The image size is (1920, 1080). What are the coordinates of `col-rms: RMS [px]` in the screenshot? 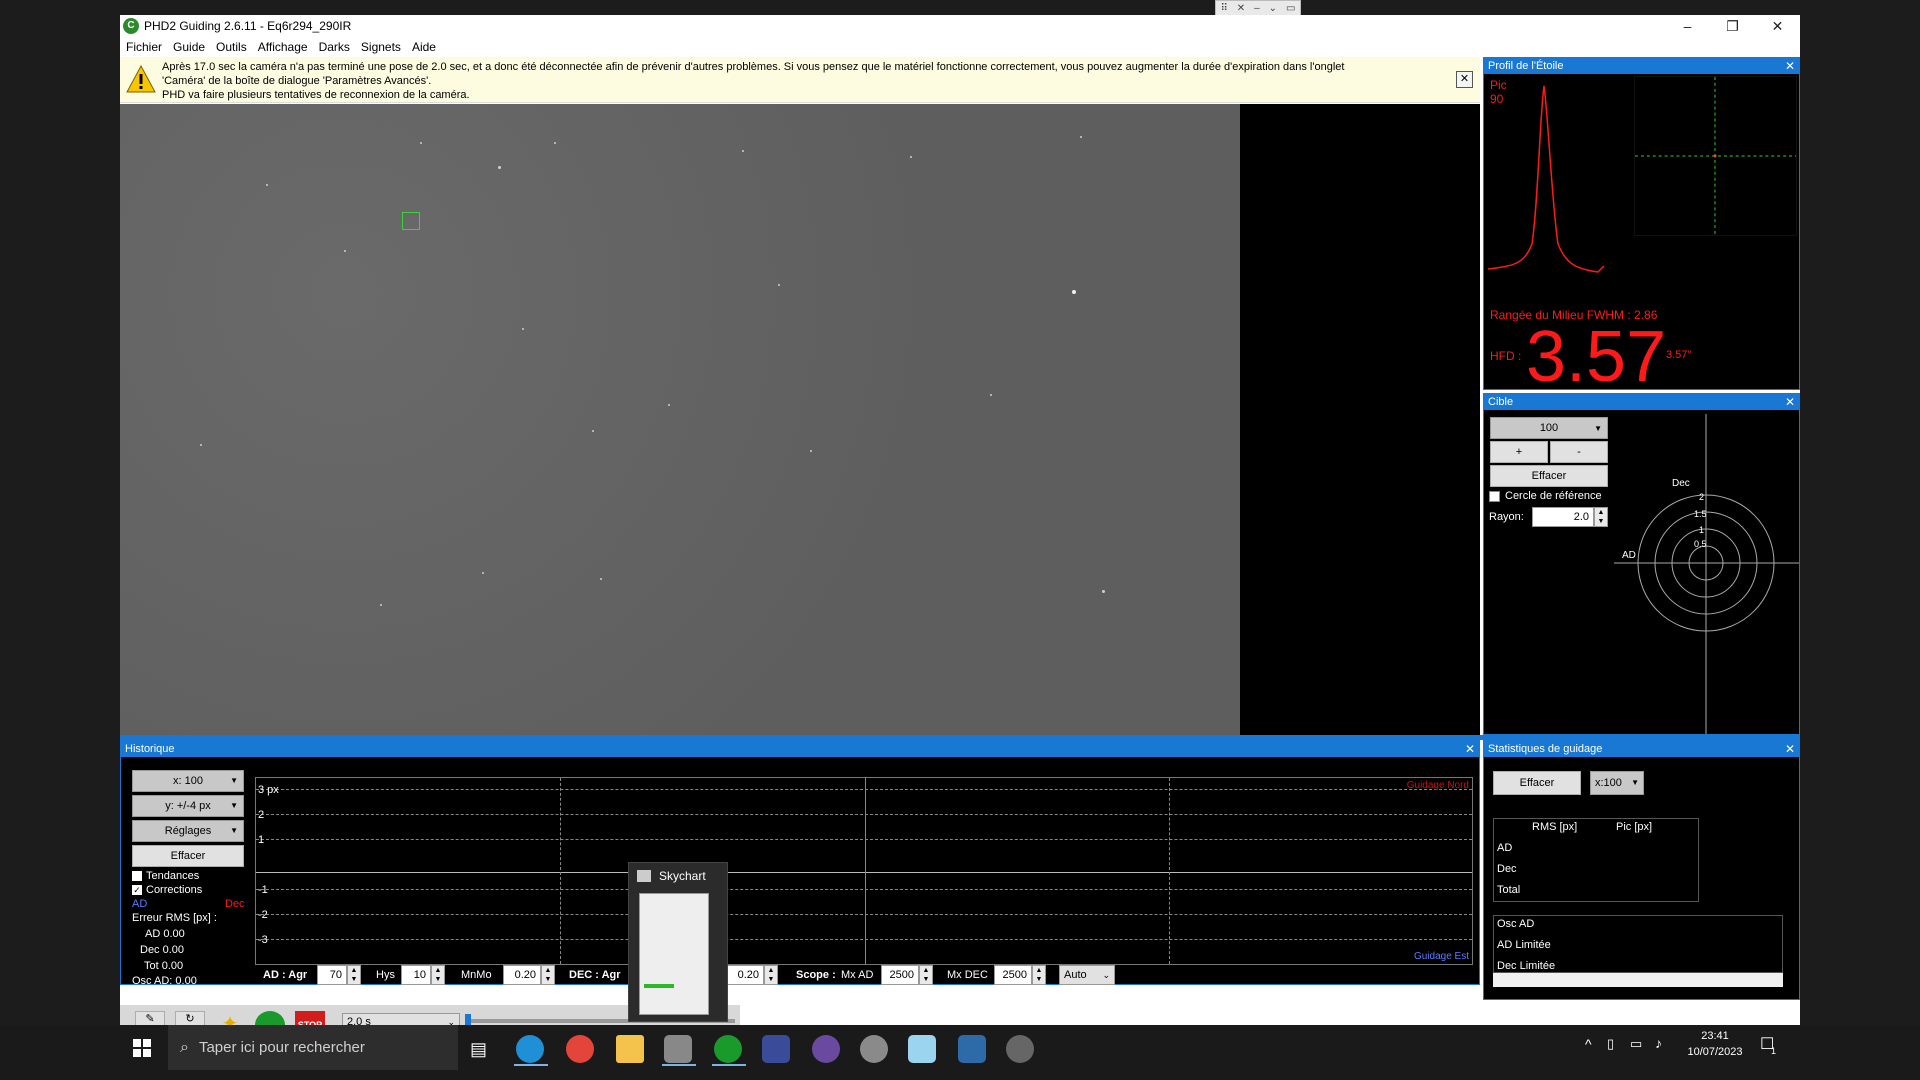 It's located at (1555, 827).